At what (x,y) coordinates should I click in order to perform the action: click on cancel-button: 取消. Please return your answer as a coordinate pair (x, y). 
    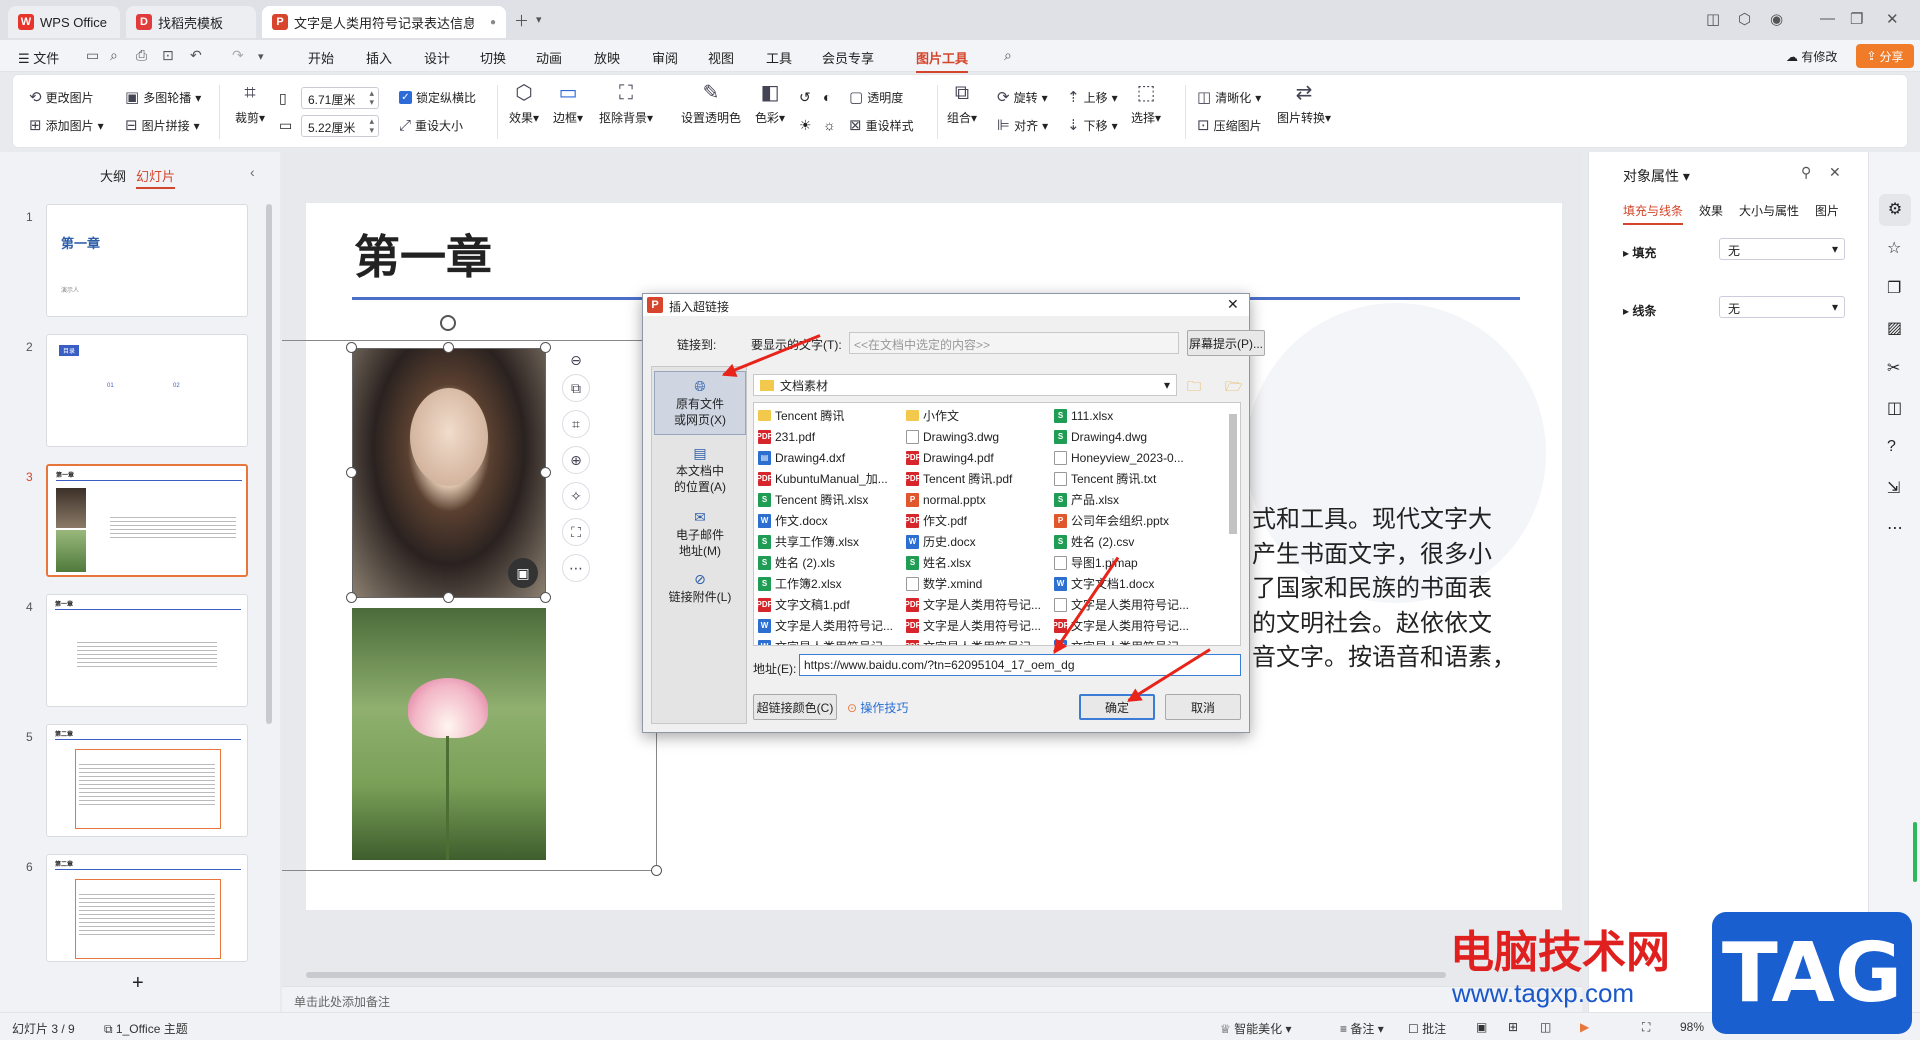
    Looking at the image, I should click on (1203, 707).